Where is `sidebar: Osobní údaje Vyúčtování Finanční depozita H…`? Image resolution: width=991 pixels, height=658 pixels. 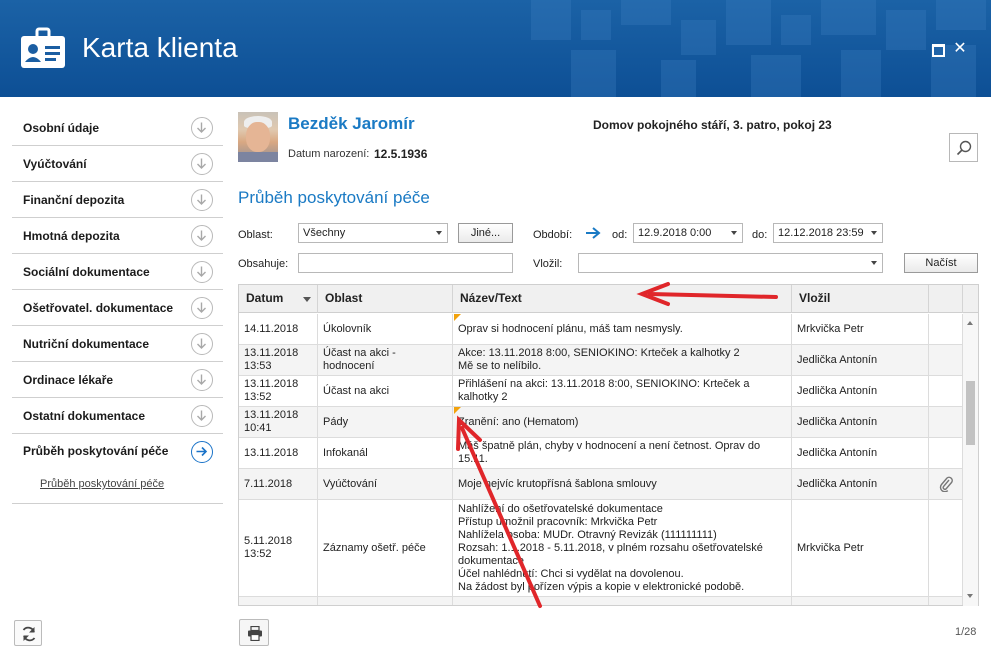
sidebar: Osobní údaje Vyúčtování Finanční depozita H… is located at coordinates (117, 307).